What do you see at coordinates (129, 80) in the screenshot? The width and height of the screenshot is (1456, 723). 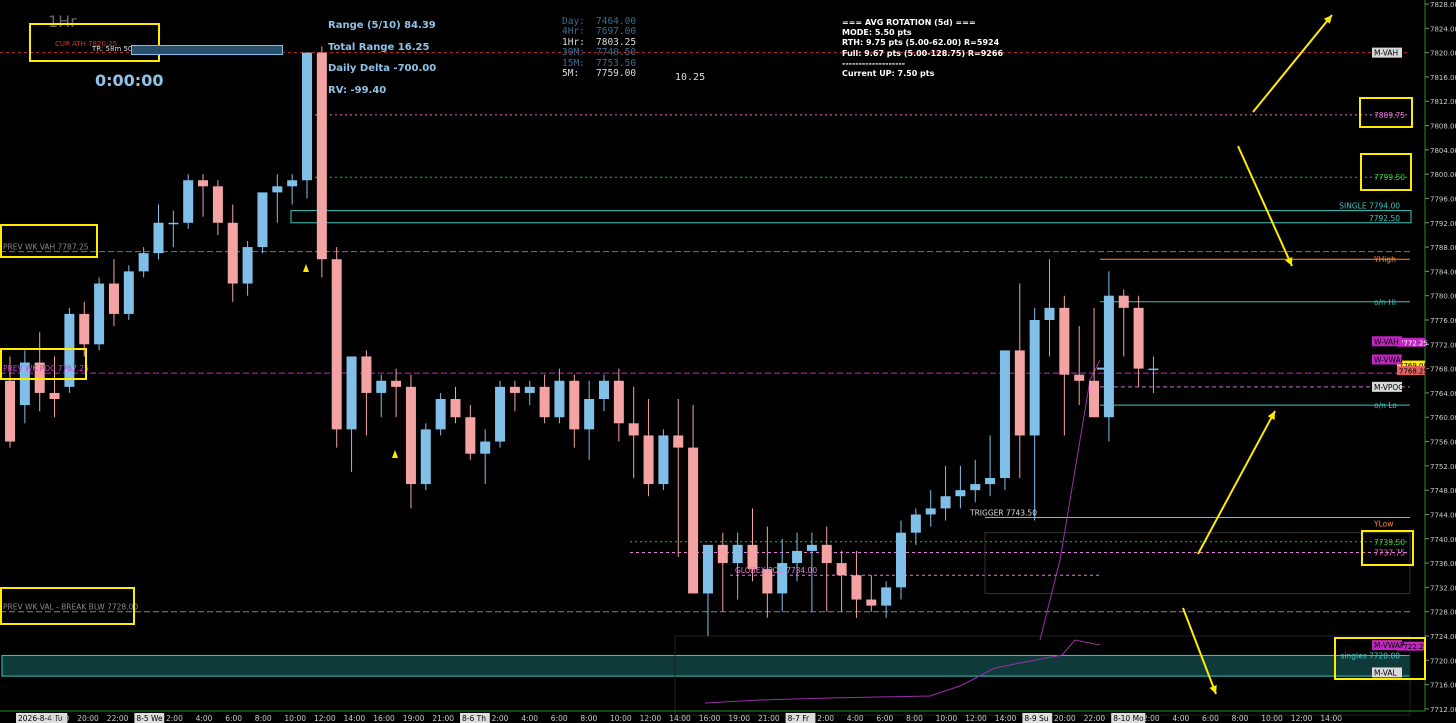 I see `timer: 0:00:00` at bounding box center [129, 80].